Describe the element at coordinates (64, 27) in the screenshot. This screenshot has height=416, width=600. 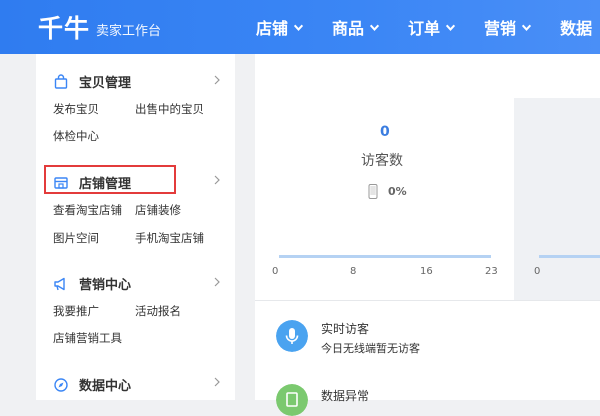
I see `app-logo: 千牛` at that location.